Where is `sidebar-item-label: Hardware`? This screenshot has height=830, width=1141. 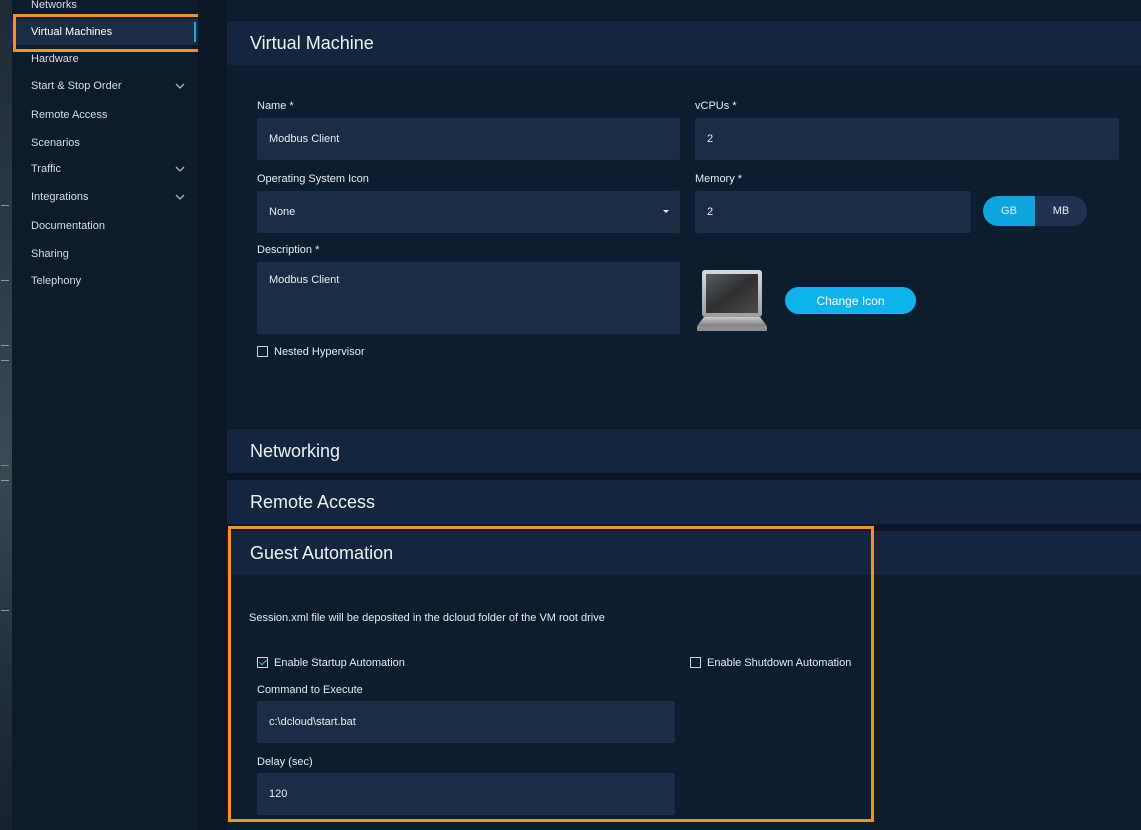
sidebar-item-label: Hardware is located at coordinates (55, 59).